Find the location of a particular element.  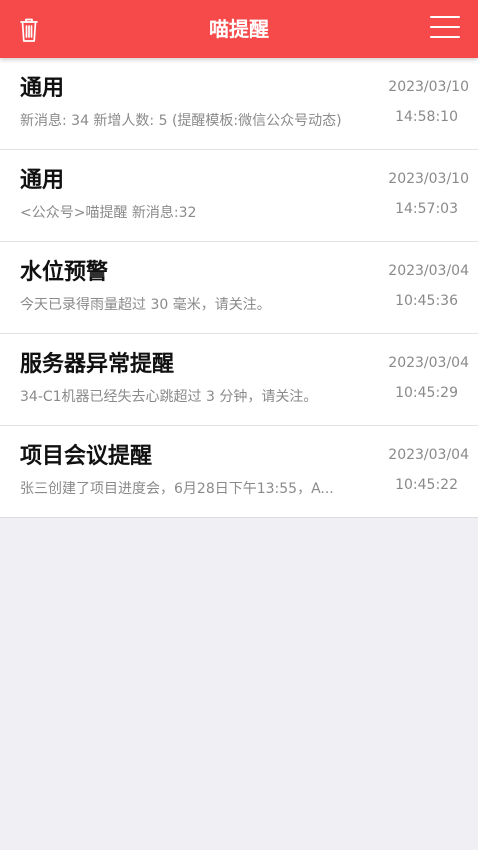

menu-icon is located at coordinates (445, 27).